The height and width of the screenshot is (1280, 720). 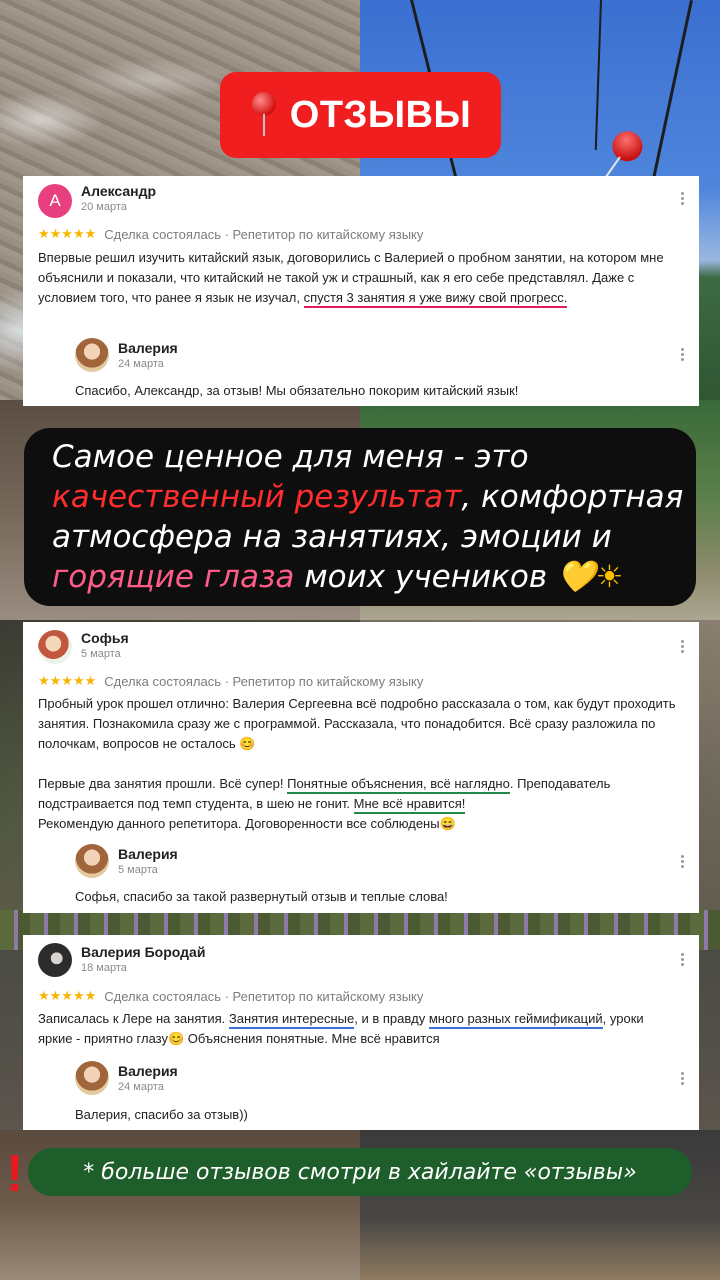 What do you see at coordinates (143, 952) in the screenshot?
I see `reviewer-name: Валерия Бородай` at bounding box center [143, 952].